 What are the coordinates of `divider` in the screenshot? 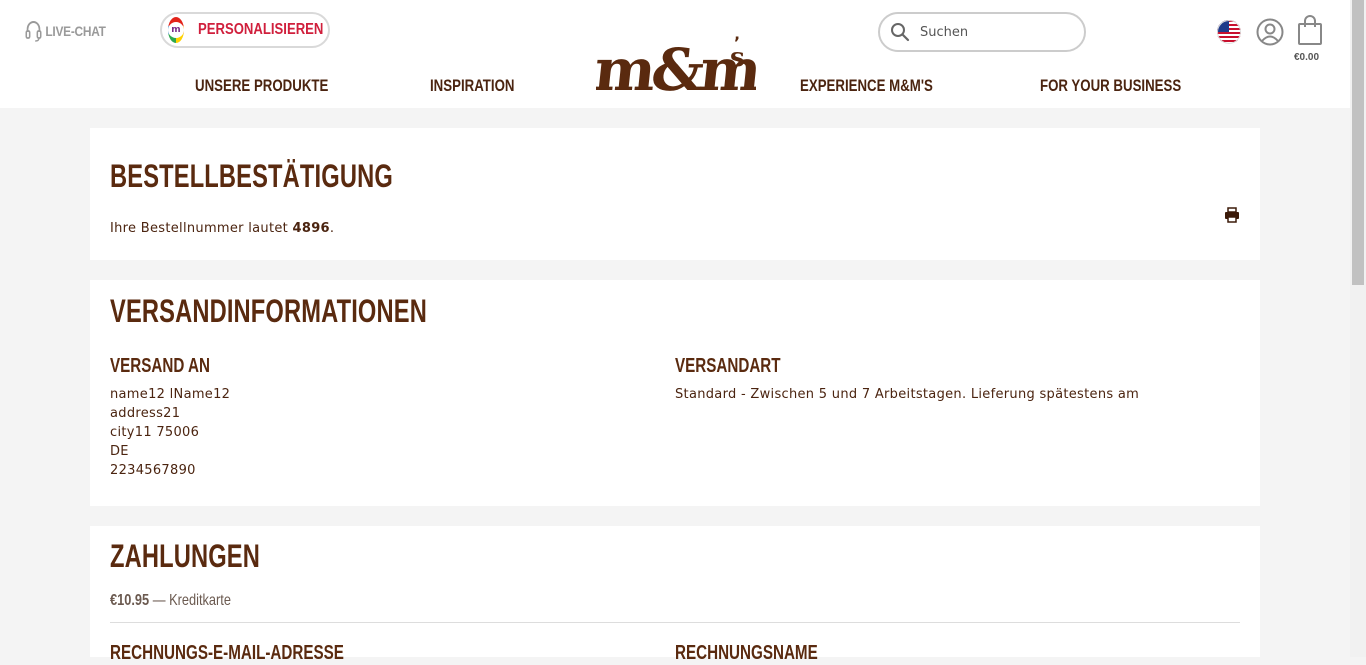 It's located at (675, 622).